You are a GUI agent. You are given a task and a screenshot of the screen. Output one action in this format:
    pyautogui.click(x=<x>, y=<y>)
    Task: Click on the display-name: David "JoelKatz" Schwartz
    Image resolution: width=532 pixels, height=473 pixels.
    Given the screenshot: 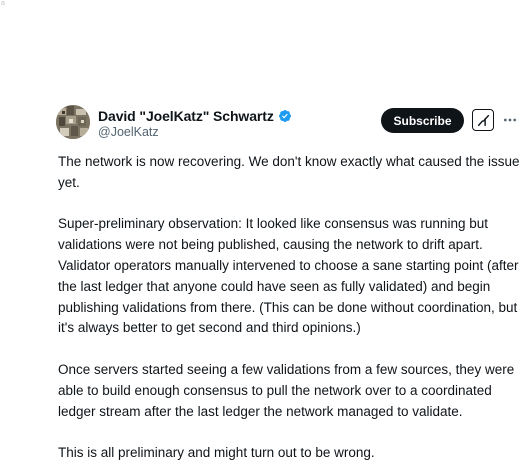 What is the action you would take?
    pyautogui.click(x=186, y=116)
    